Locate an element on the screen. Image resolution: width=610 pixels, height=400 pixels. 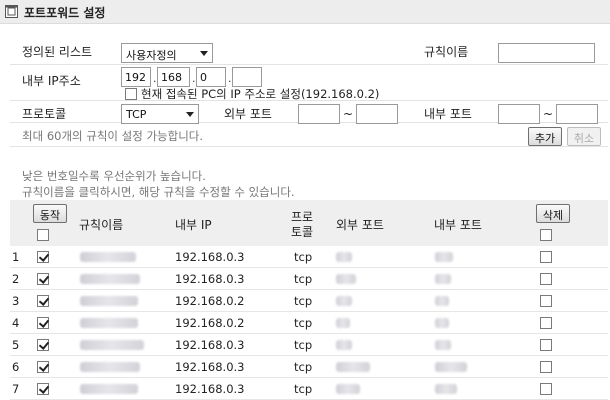
protocol-value: TCP is located at coordinates (136, 114).